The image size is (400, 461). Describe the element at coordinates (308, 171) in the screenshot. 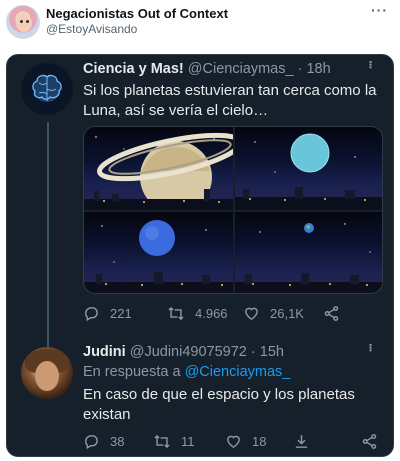

I see `uranus-image` at that location.